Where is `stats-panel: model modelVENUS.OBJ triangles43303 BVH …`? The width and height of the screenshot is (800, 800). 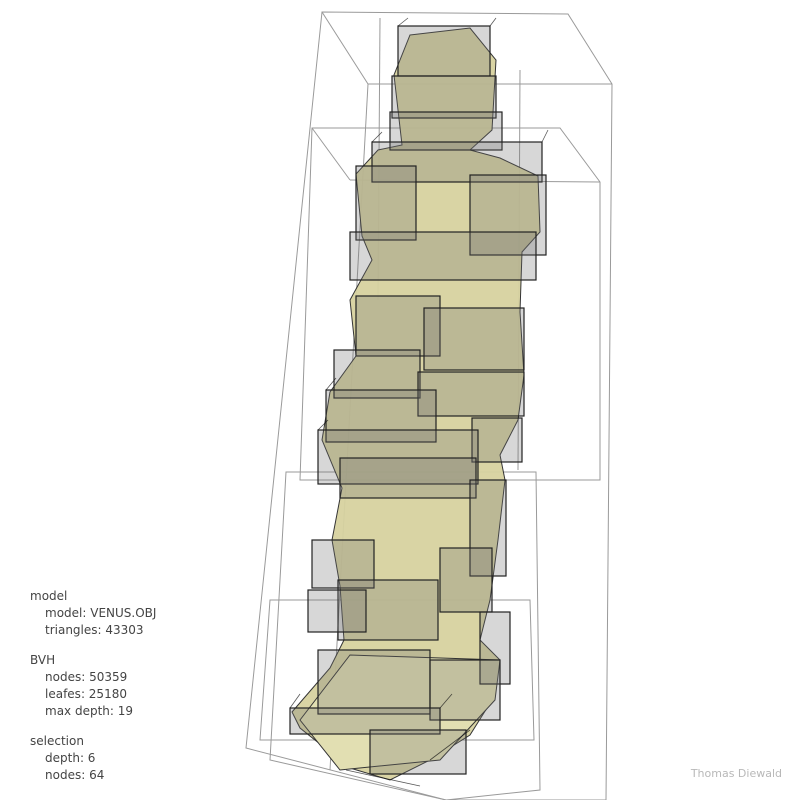 stats-panel: model modelVENUS.OBJ triangles43303 BVH … is located at coordinates (93, 686).